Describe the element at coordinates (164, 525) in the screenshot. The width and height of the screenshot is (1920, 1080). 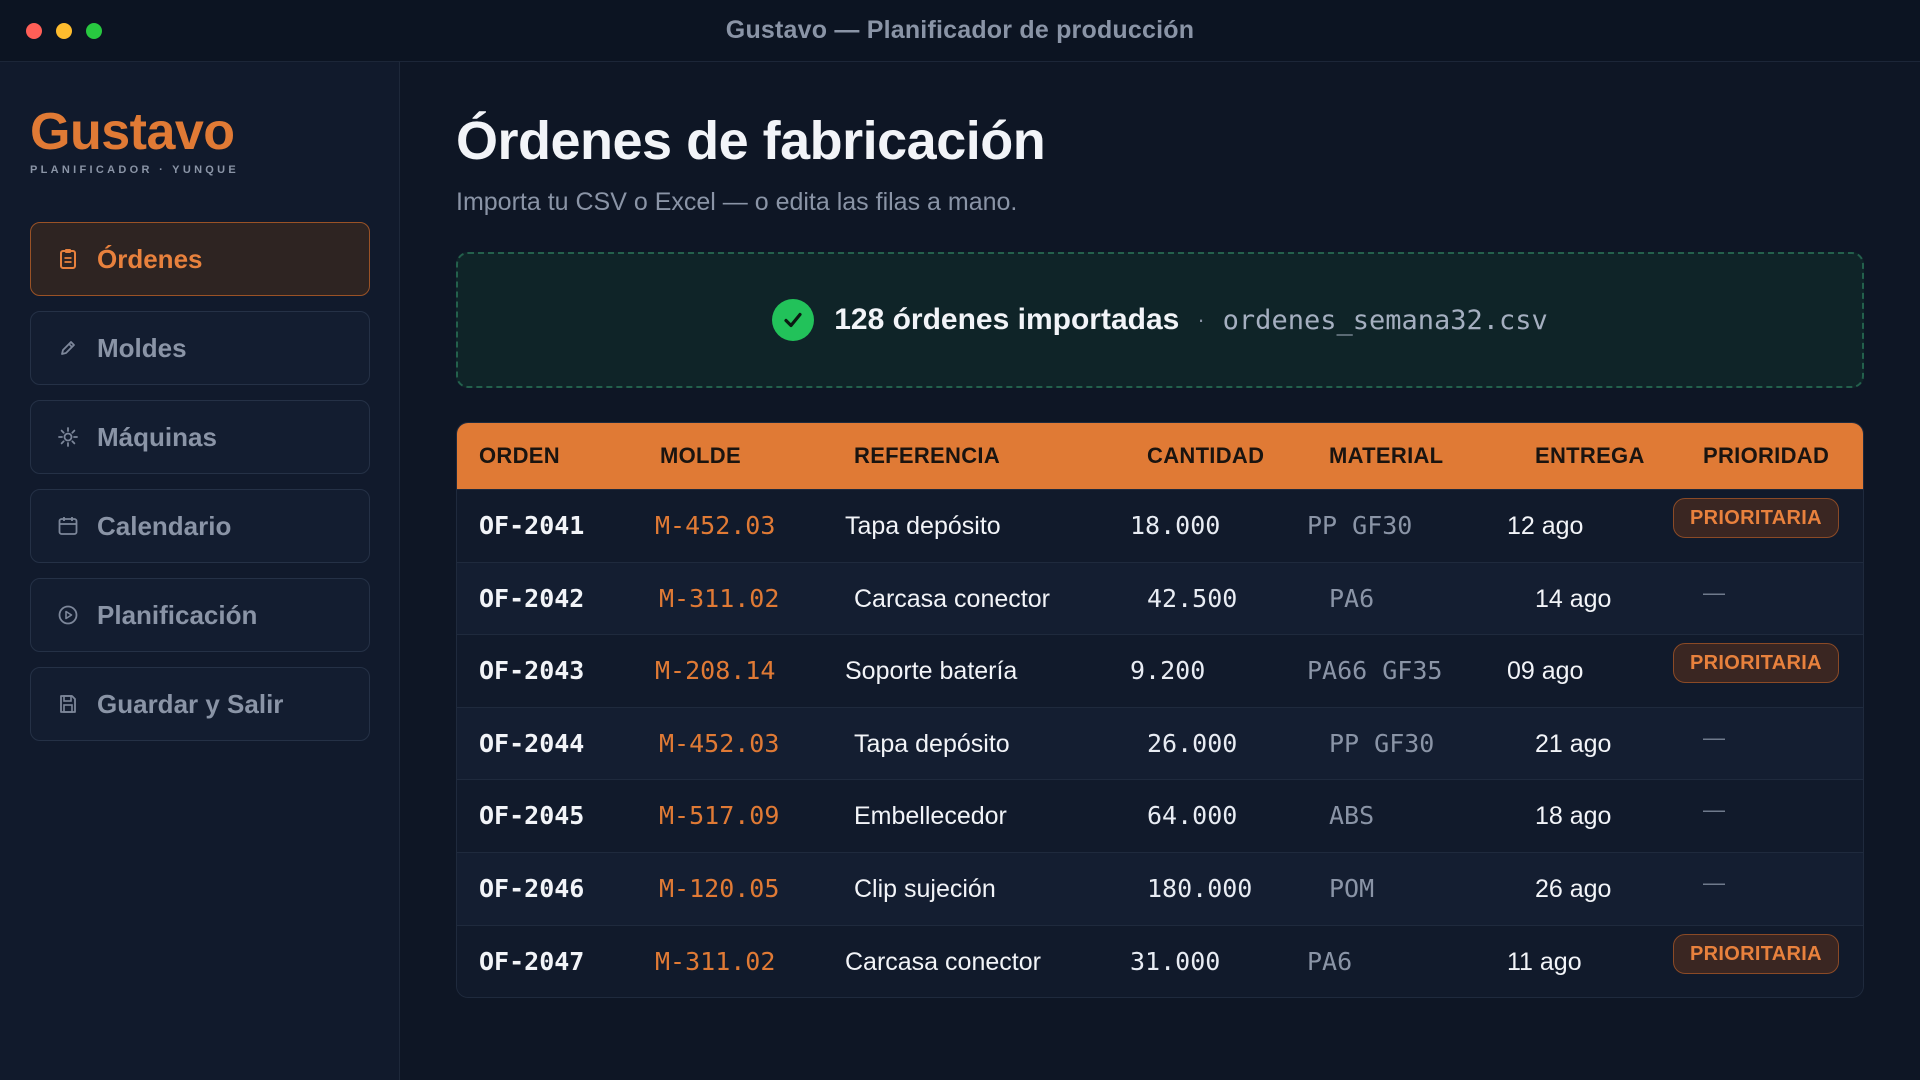
I see `sidebar-item-label: Calendario` at that location.